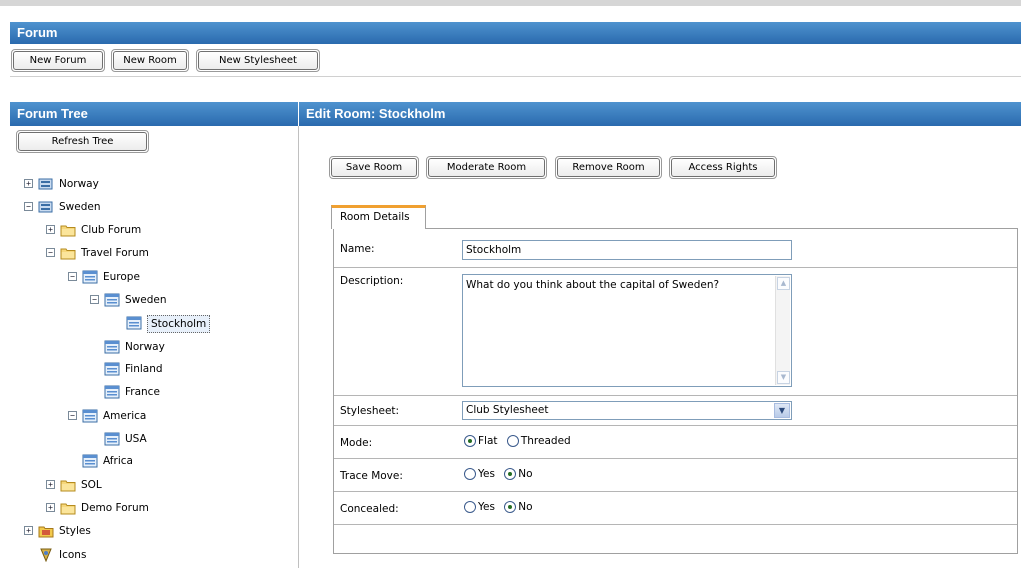 The image size is (1021, 568). What do you see at coordinates (675, 474) in the screenshot?
I see `trace-move-row: Trace Move: Yes No` at bounding box center [675, 474].